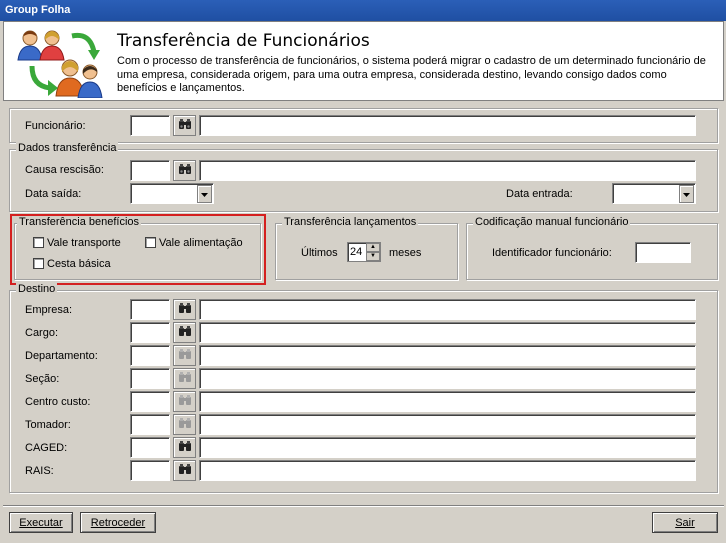  What do you see at coordinates (663, 252) in the screenshot?
I see `identificador-input` at bounding box center [663, 252].